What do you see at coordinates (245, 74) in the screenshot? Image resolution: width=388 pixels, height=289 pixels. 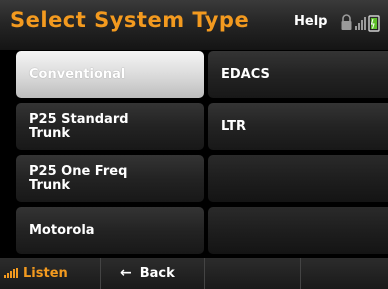 I see `option-label: EDACS` at bounding box center [245, 74].